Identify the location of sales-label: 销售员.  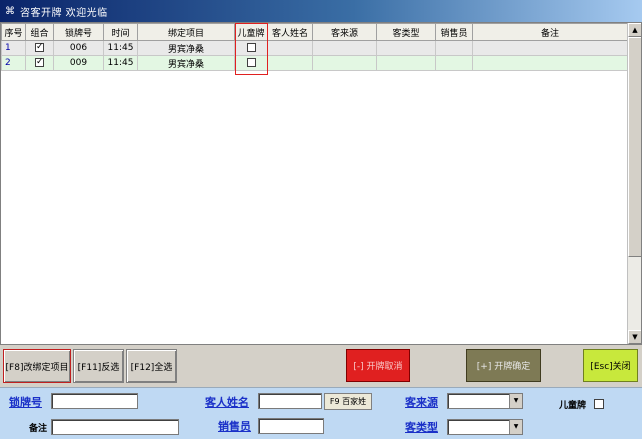
(234, 426).